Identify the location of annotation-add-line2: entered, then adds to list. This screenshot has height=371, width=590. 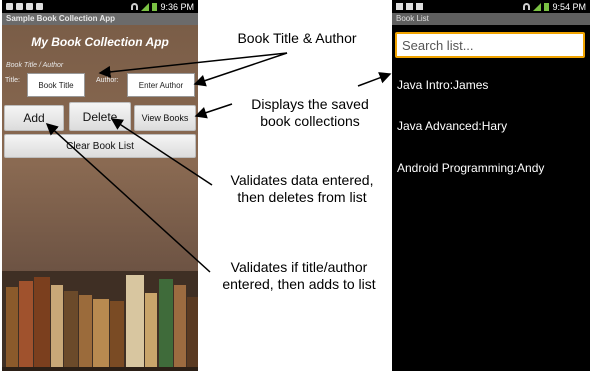
(299, 284).